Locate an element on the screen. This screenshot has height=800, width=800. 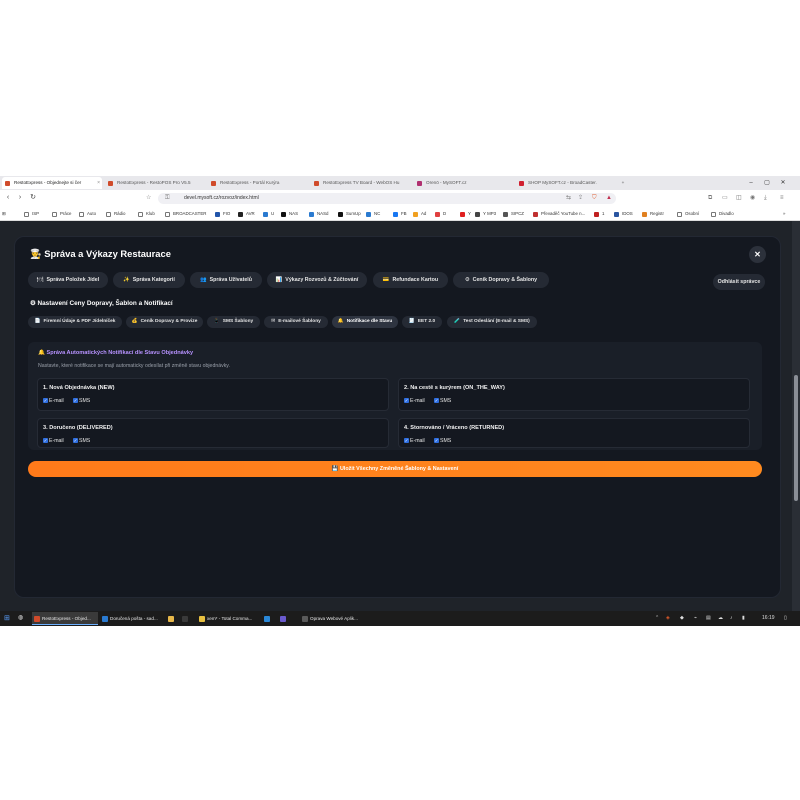
page-scrollbar-thumb is located at coordinates (796, 438).